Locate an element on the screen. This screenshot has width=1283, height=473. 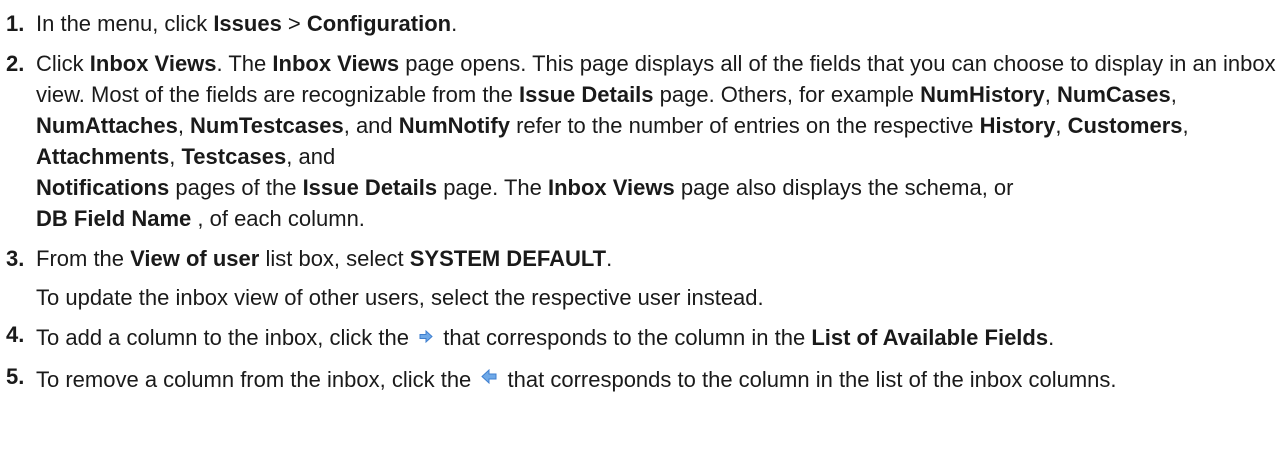
step-number: 3. is located at coordinates (15, 258).